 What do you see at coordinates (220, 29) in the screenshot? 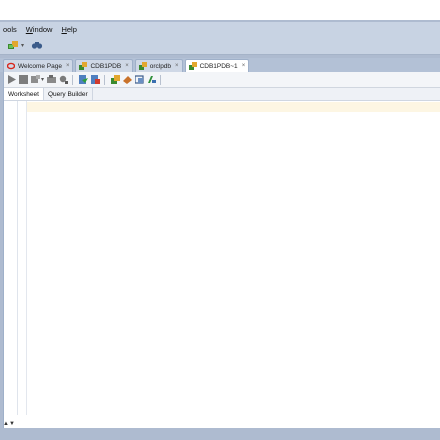
I see `menu-bar: ools Window Help` at bounding box center [220, 29].